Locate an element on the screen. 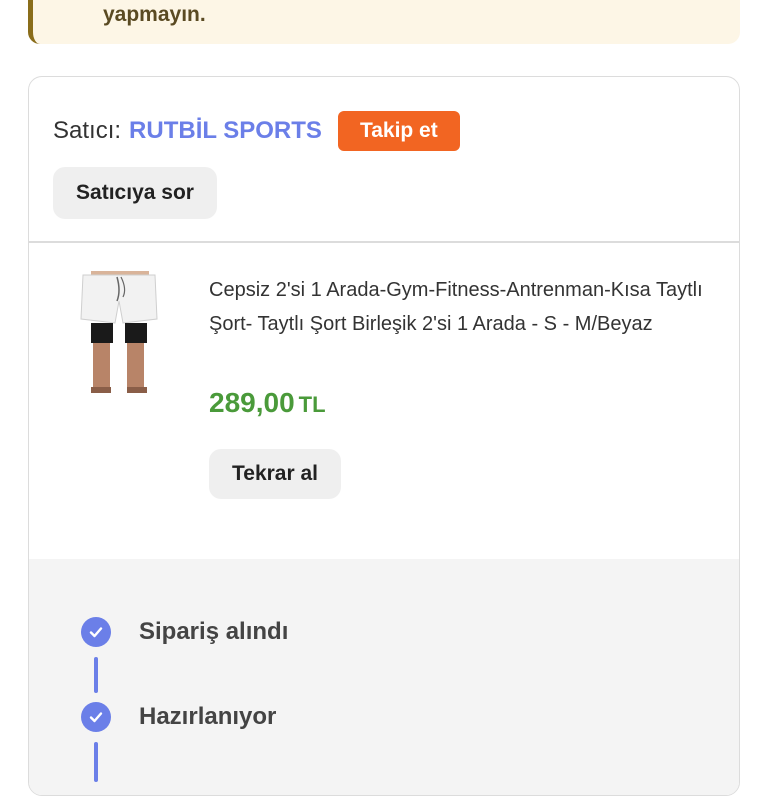  seller-name-link: RUTBİL SPORTS is located at coordinates (225, 131).